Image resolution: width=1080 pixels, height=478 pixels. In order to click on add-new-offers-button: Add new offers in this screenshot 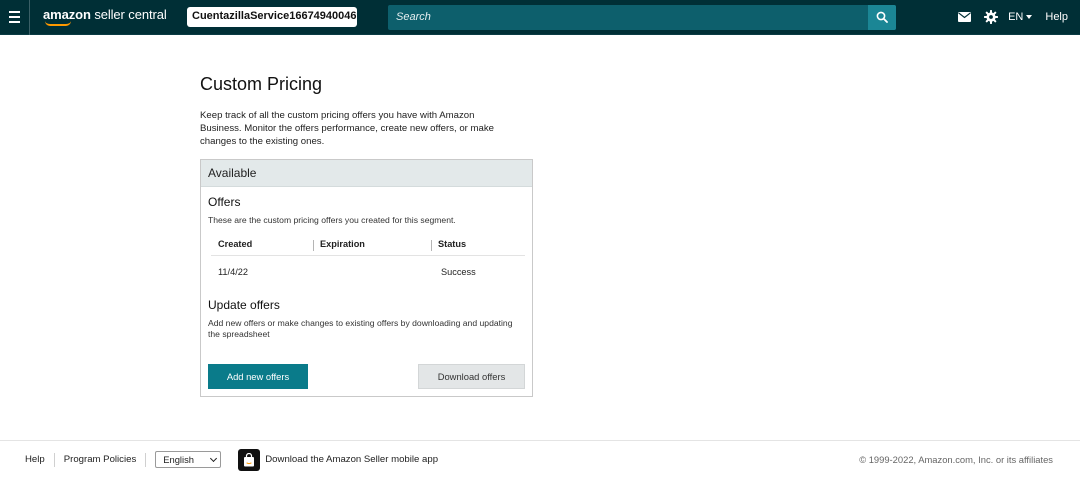, I will do `click(258, 376)`.